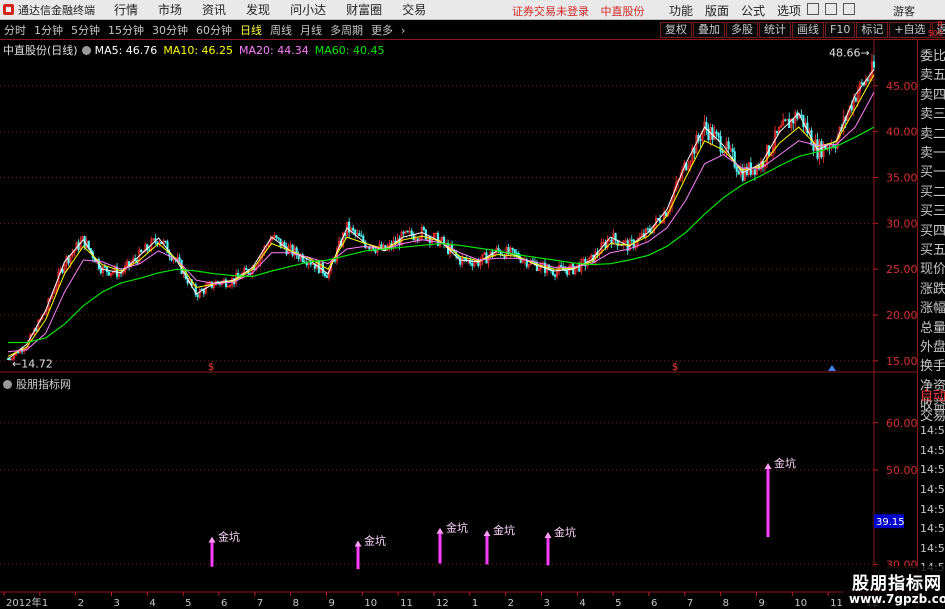  I want to click on period-tab: 30分钟, so click(170, 30).